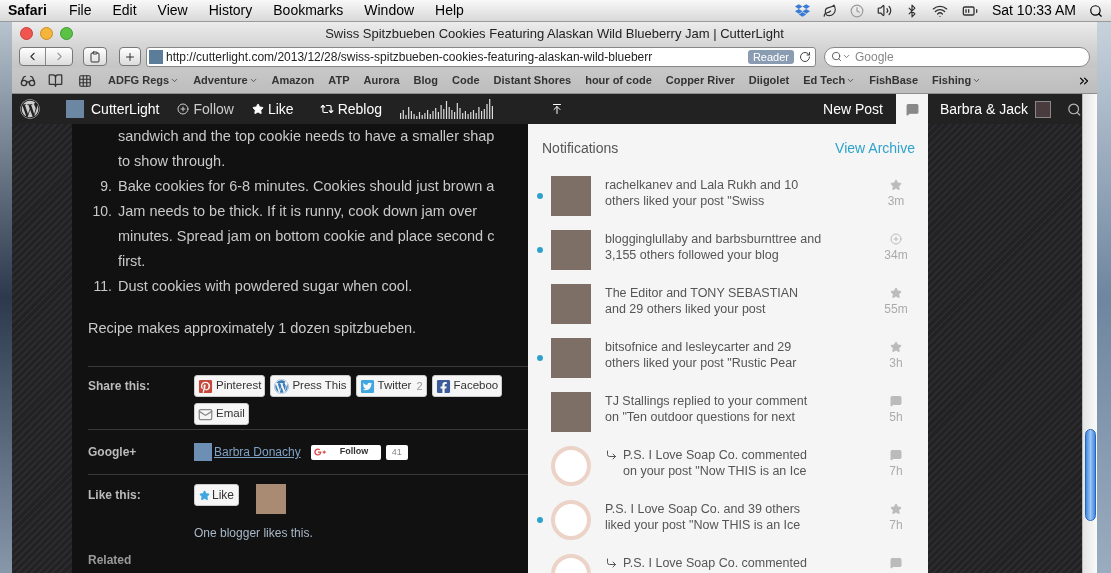  What do you see at coordinates (466, 80) in the screenshot?
I see `bookmark-item: Code` at bounding box center [466, 80].